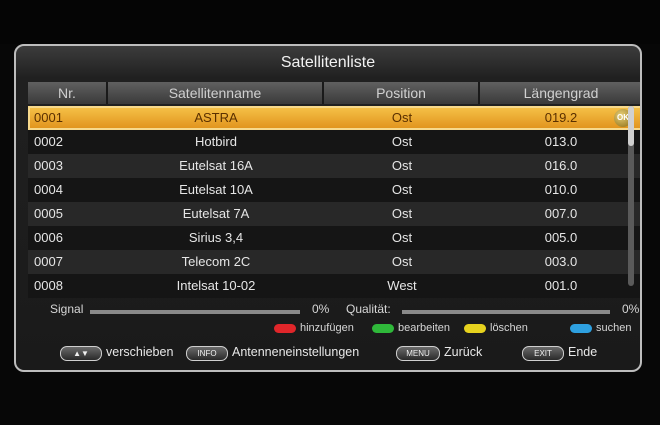  Describe the element at coordinates (48, 285) in the screenshot. I see `cell-nr: 0008` at that location.